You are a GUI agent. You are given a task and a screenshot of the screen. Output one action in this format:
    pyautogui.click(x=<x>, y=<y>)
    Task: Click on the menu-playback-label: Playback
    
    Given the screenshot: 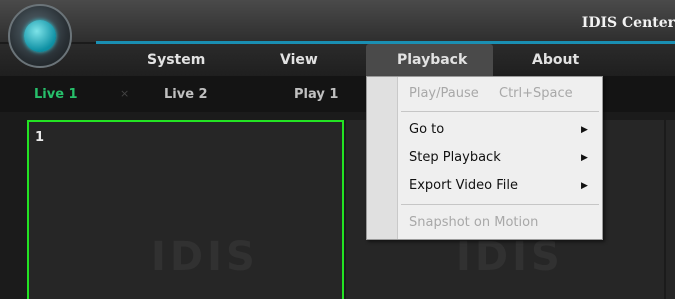 What is the action you would take?
    pyautogui.click(x=432, y=60)
    